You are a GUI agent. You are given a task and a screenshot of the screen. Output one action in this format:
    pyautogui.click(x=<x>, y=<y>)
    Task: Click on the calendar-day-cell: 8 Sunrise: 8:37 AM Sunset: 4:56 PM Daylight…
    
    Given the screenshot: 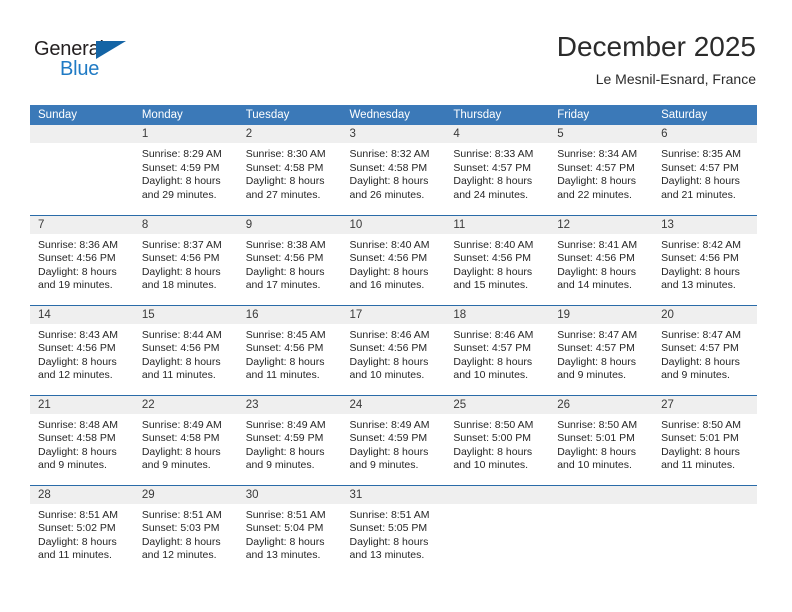 What is the action you would take?
    pyautogui.click(x=185, y=259)
    